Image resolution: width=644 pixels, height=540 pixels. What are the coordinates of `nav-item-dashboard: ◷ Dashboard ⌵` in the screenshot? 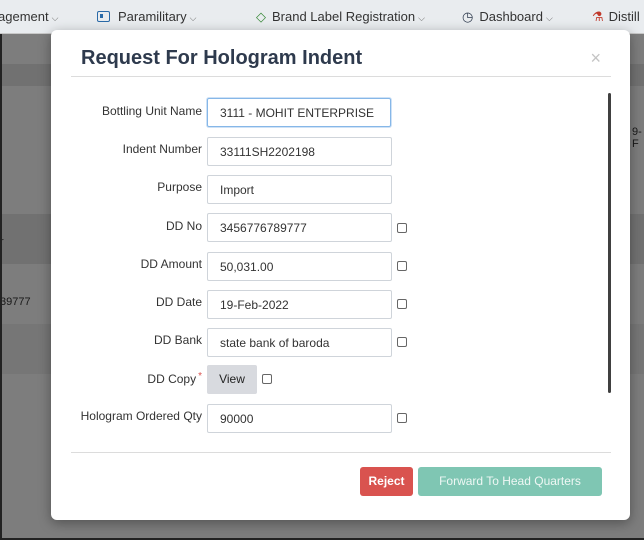 It's located at (507, 17).